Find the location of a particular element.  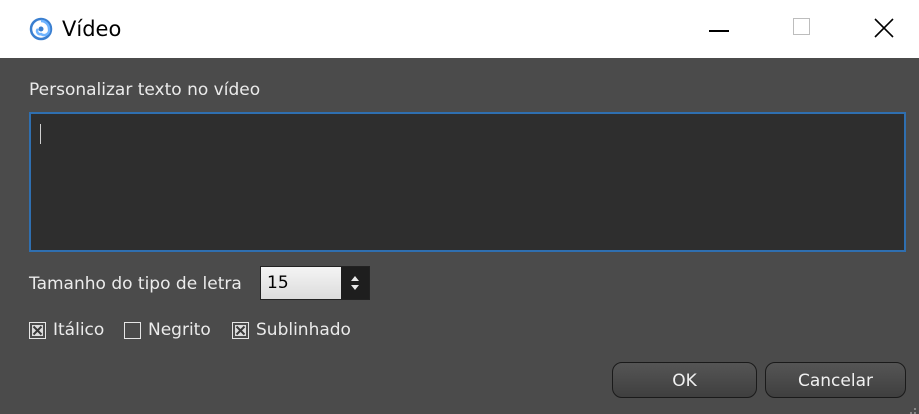

font-size-spinbox: 15 is located at coordinates (315, 283).